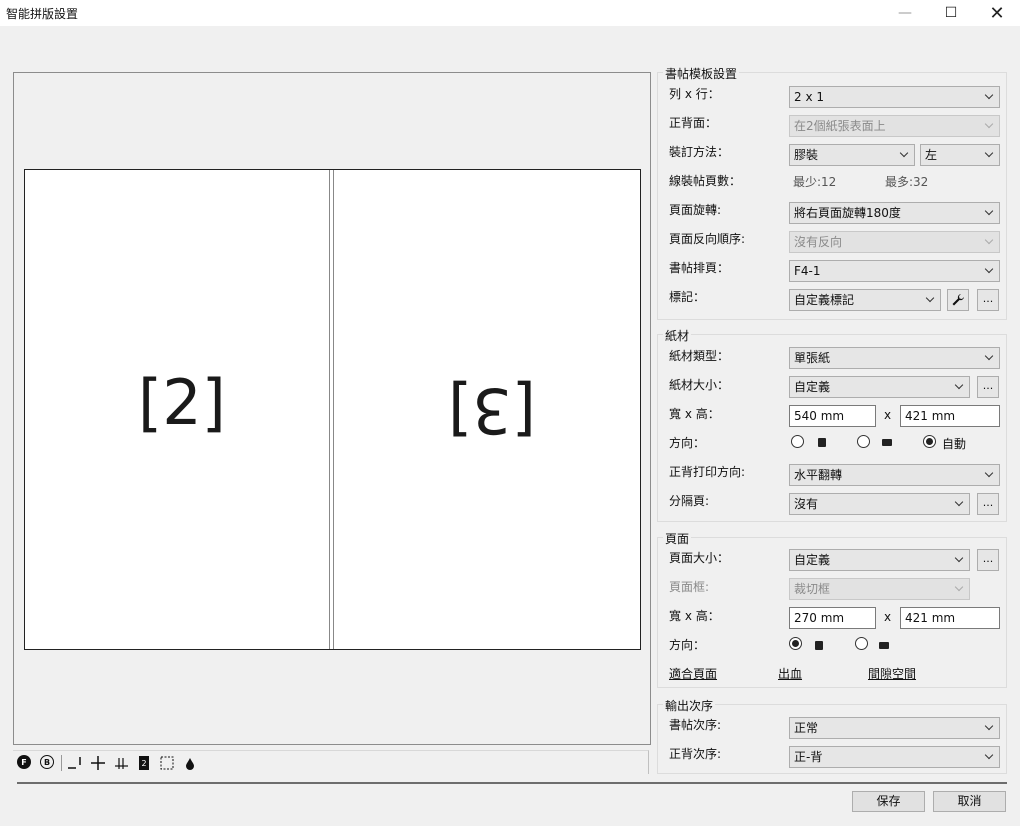  Describe the element at coordinates (879, 589) in the screenshot. I see `page-box-select: 裁切框` at that location.